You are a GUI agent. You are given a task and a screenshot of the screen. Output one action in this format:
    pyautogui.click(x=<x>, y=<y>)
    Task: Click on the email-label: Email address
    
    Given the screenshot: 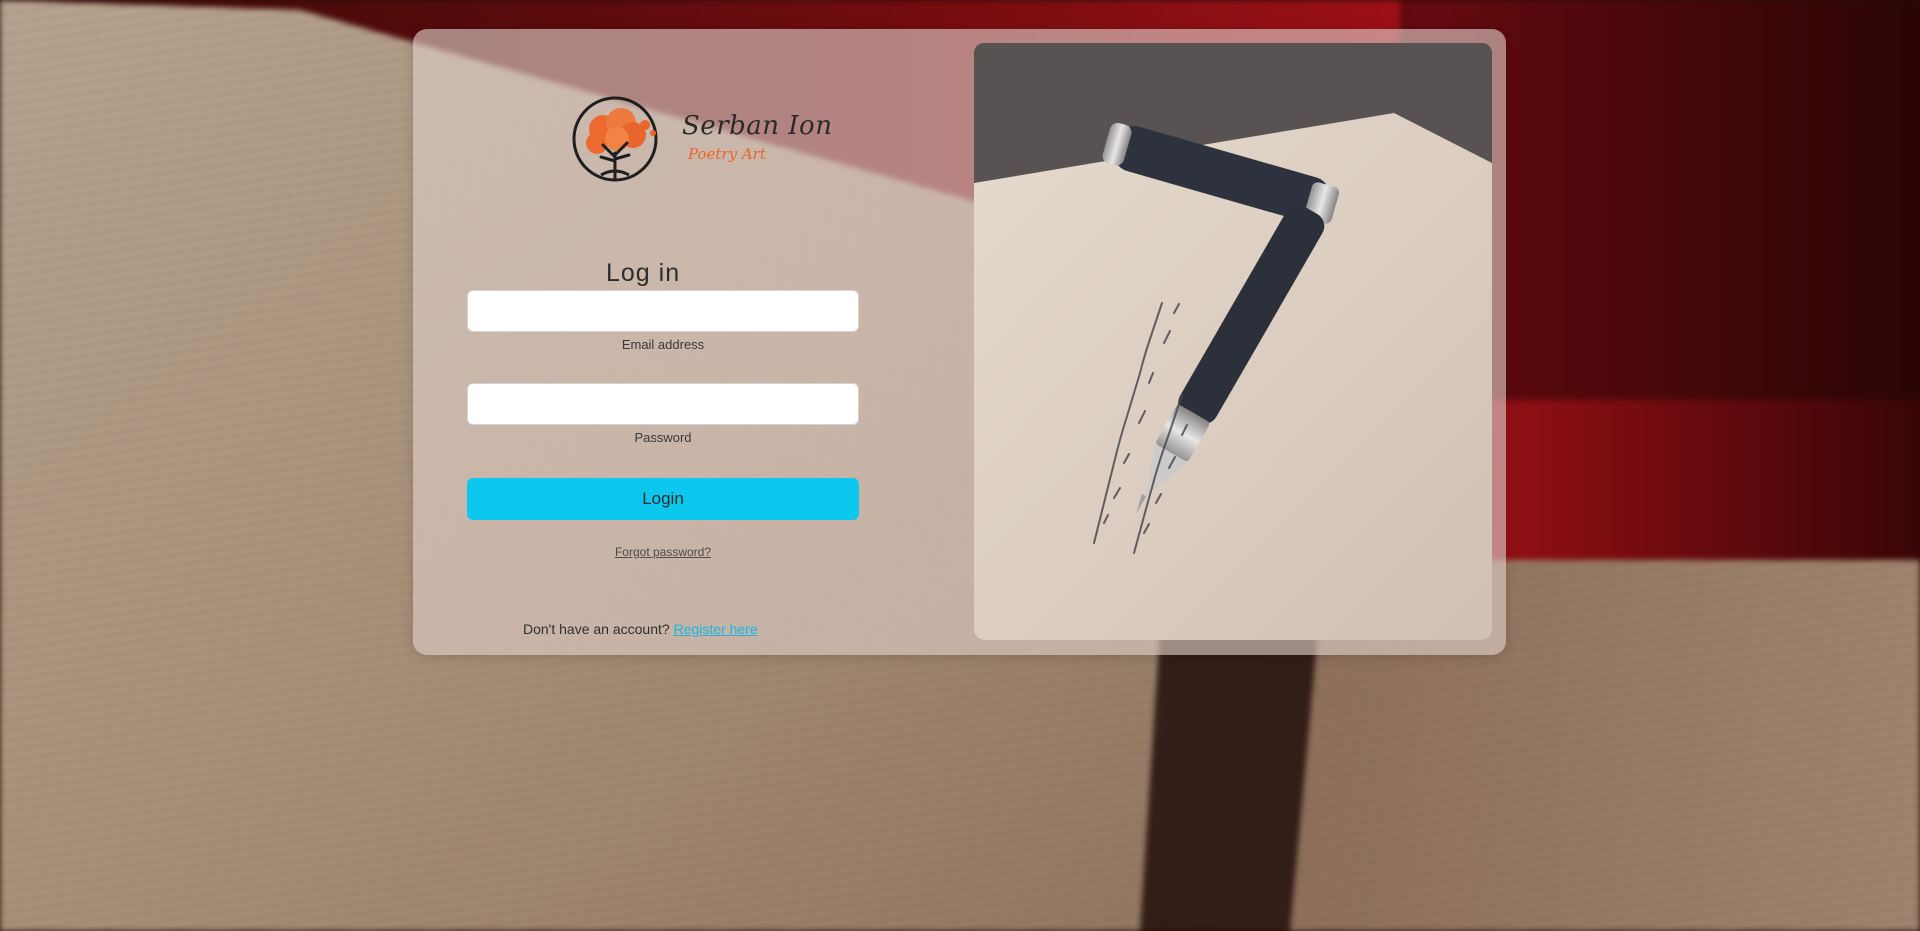 What is the action you would take?
    pyautogui.click(x=663, y=344)
    